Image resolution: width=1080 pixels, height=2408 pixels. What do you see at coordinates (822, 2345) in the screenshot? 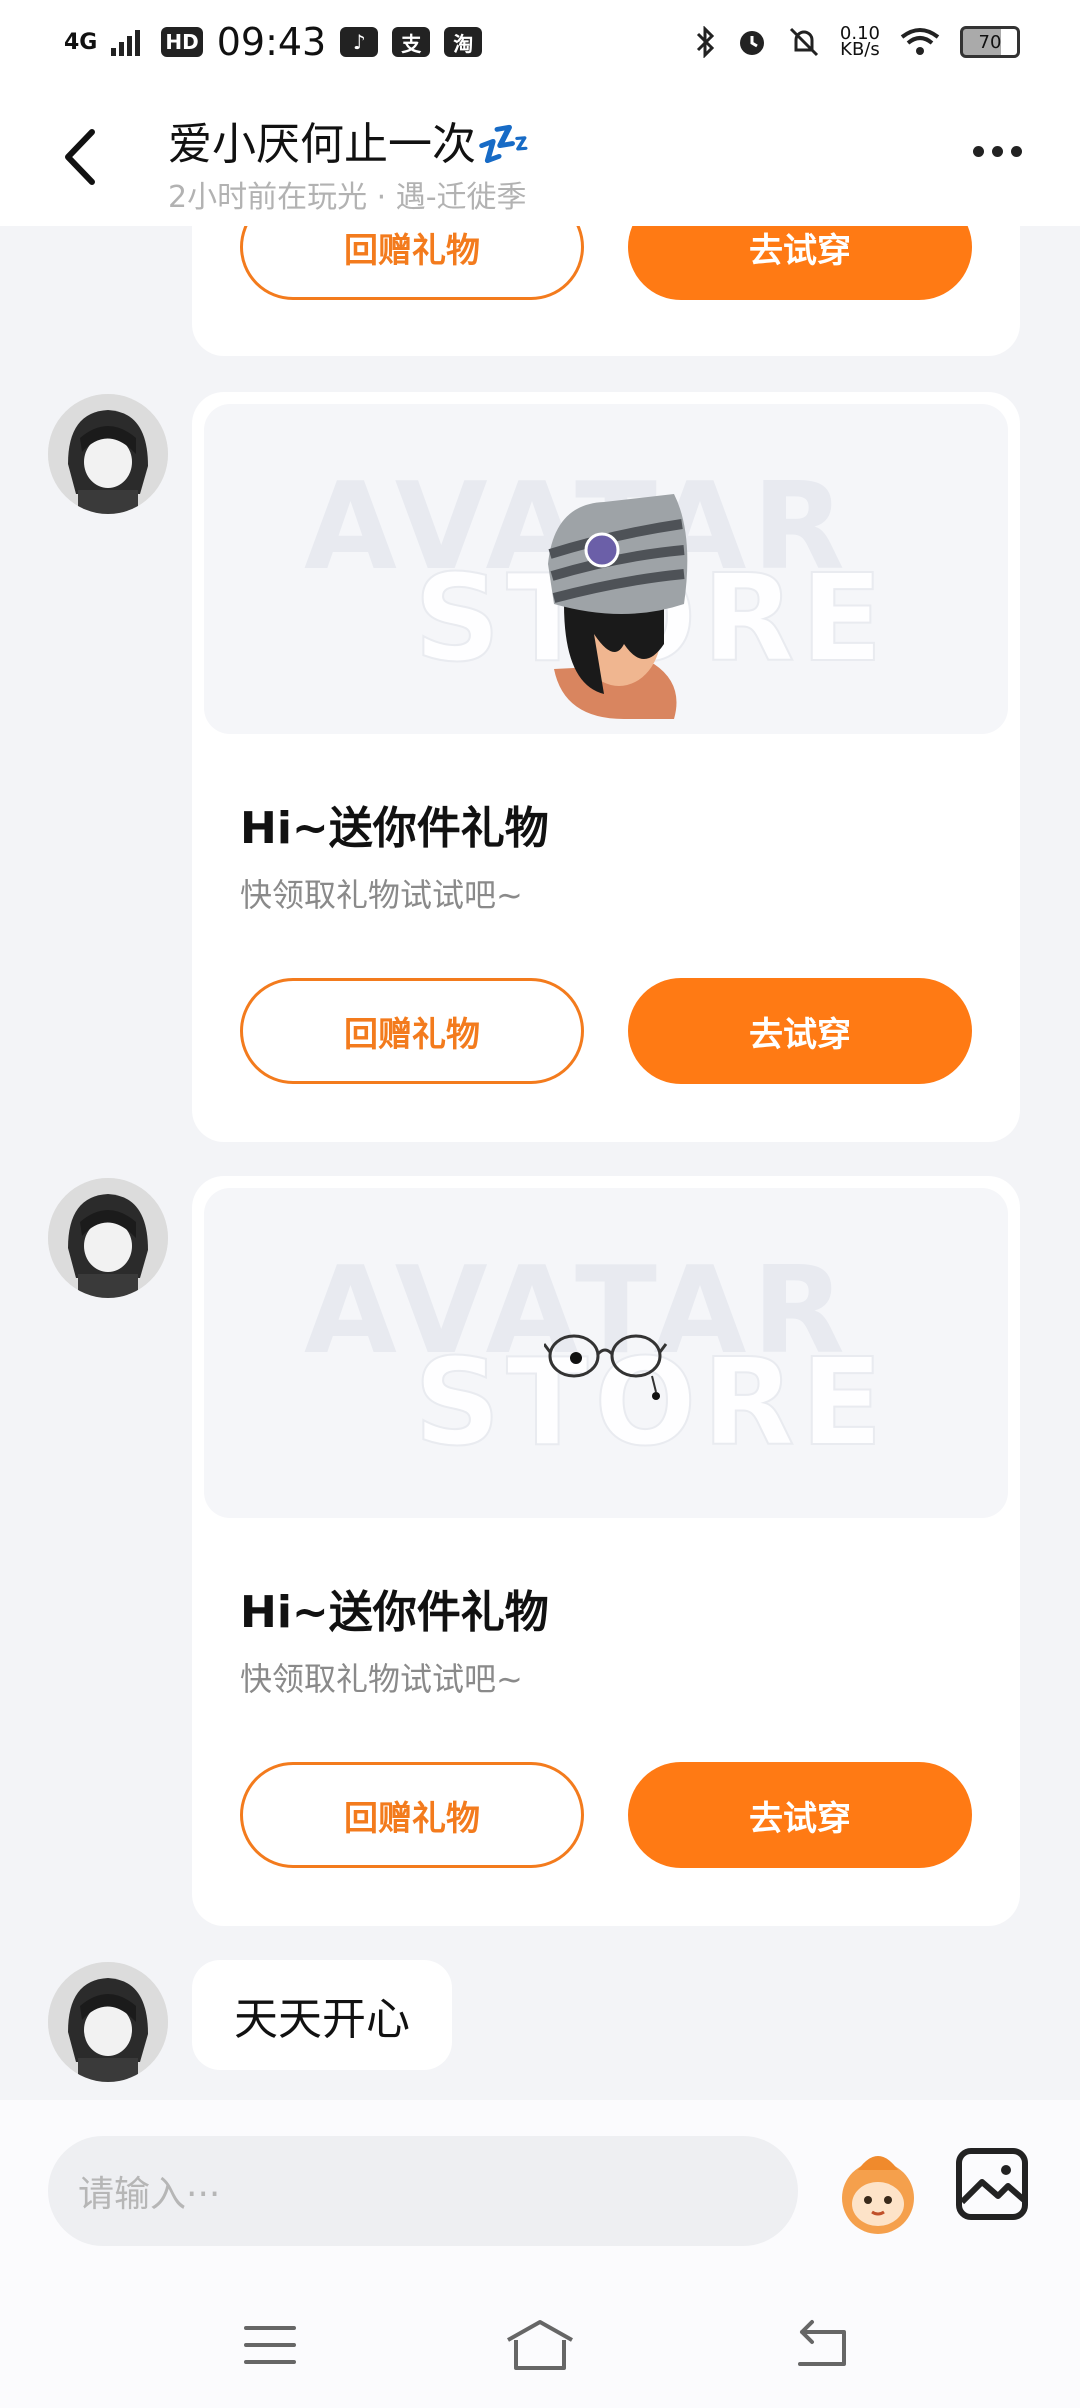
I see `back-nav-icon` at bounding box center [822, 2345].